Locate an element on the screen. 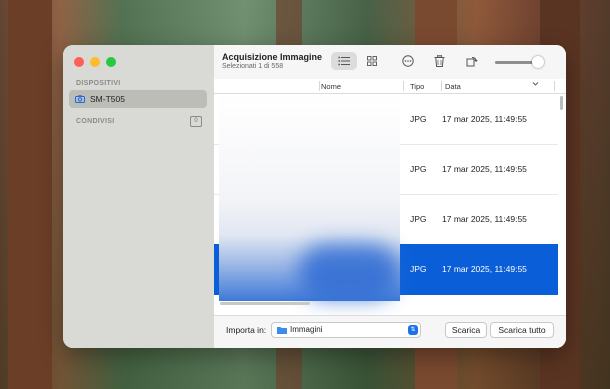 The width and height of the screenshot is (610, 389). window-controls is located at coordinates (95, 62).